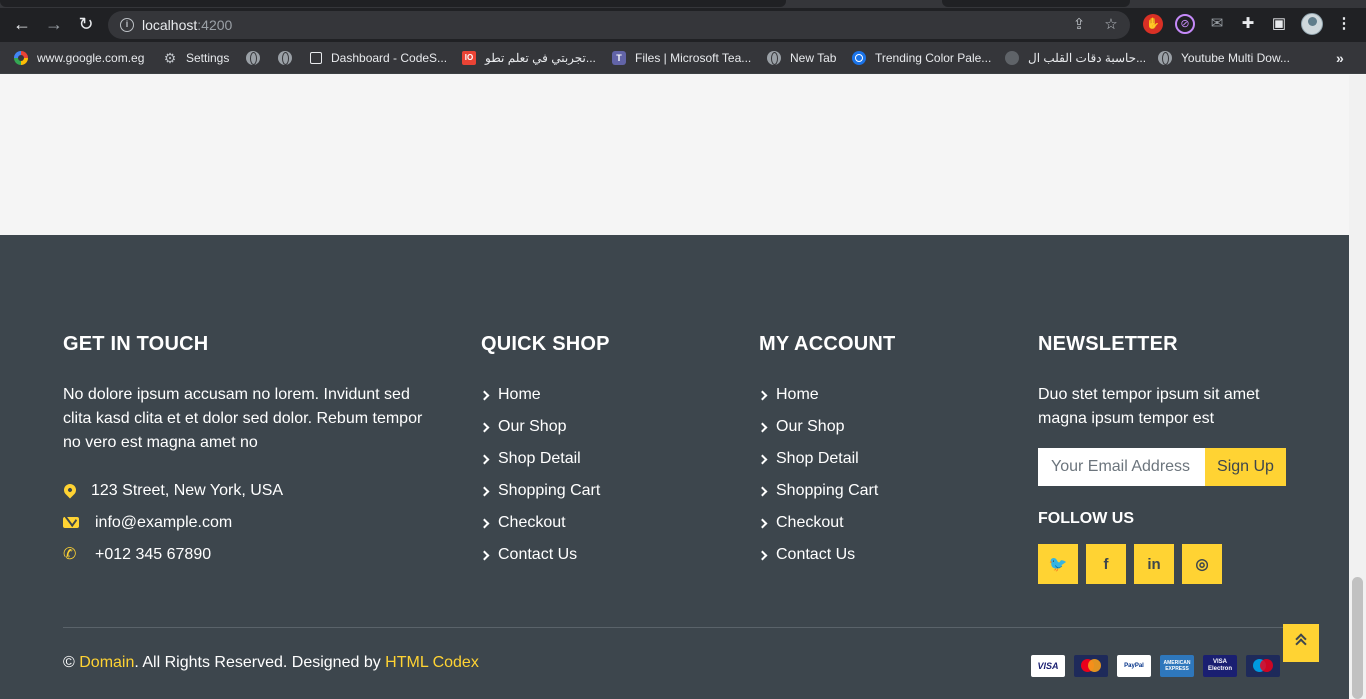 This screenshot has width=1366, height=699. I want to click on quick-shop-link-home: Home, so click(544, 395).